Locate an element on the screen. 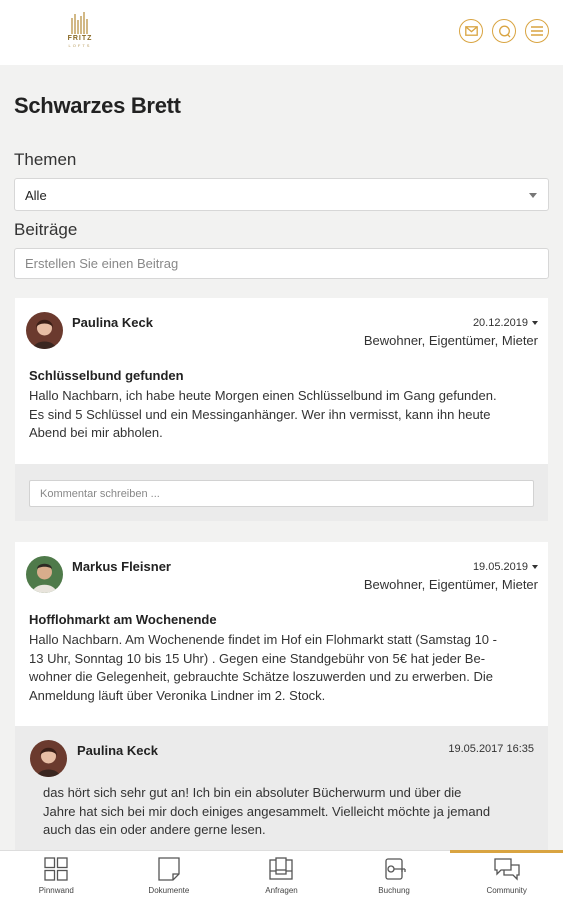 The image size is (563, 900). mail-icon is located at coordinates (471, 31).